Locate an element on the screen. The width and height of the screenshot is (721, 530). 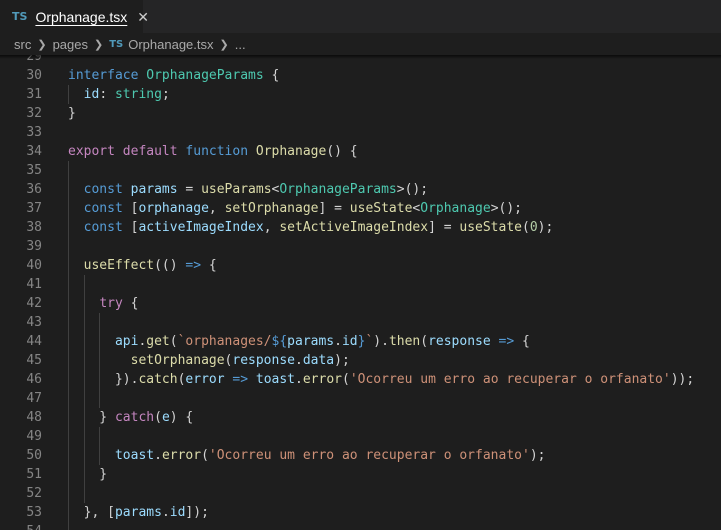
breadcrumb-item-pages: pages is located at coordinates (70, 44).